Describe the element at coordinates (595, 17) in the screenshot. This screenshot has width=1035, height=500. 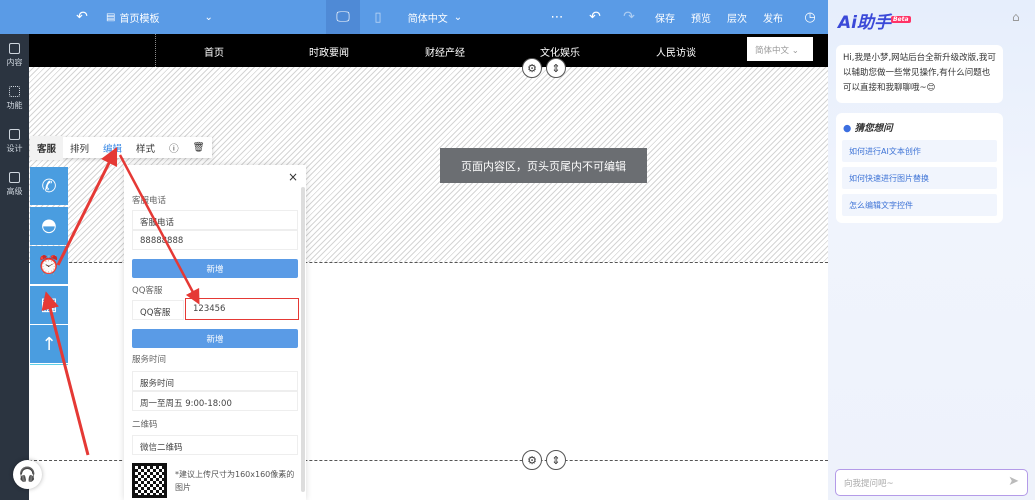
I see `undo-icon: ↶` at that location.